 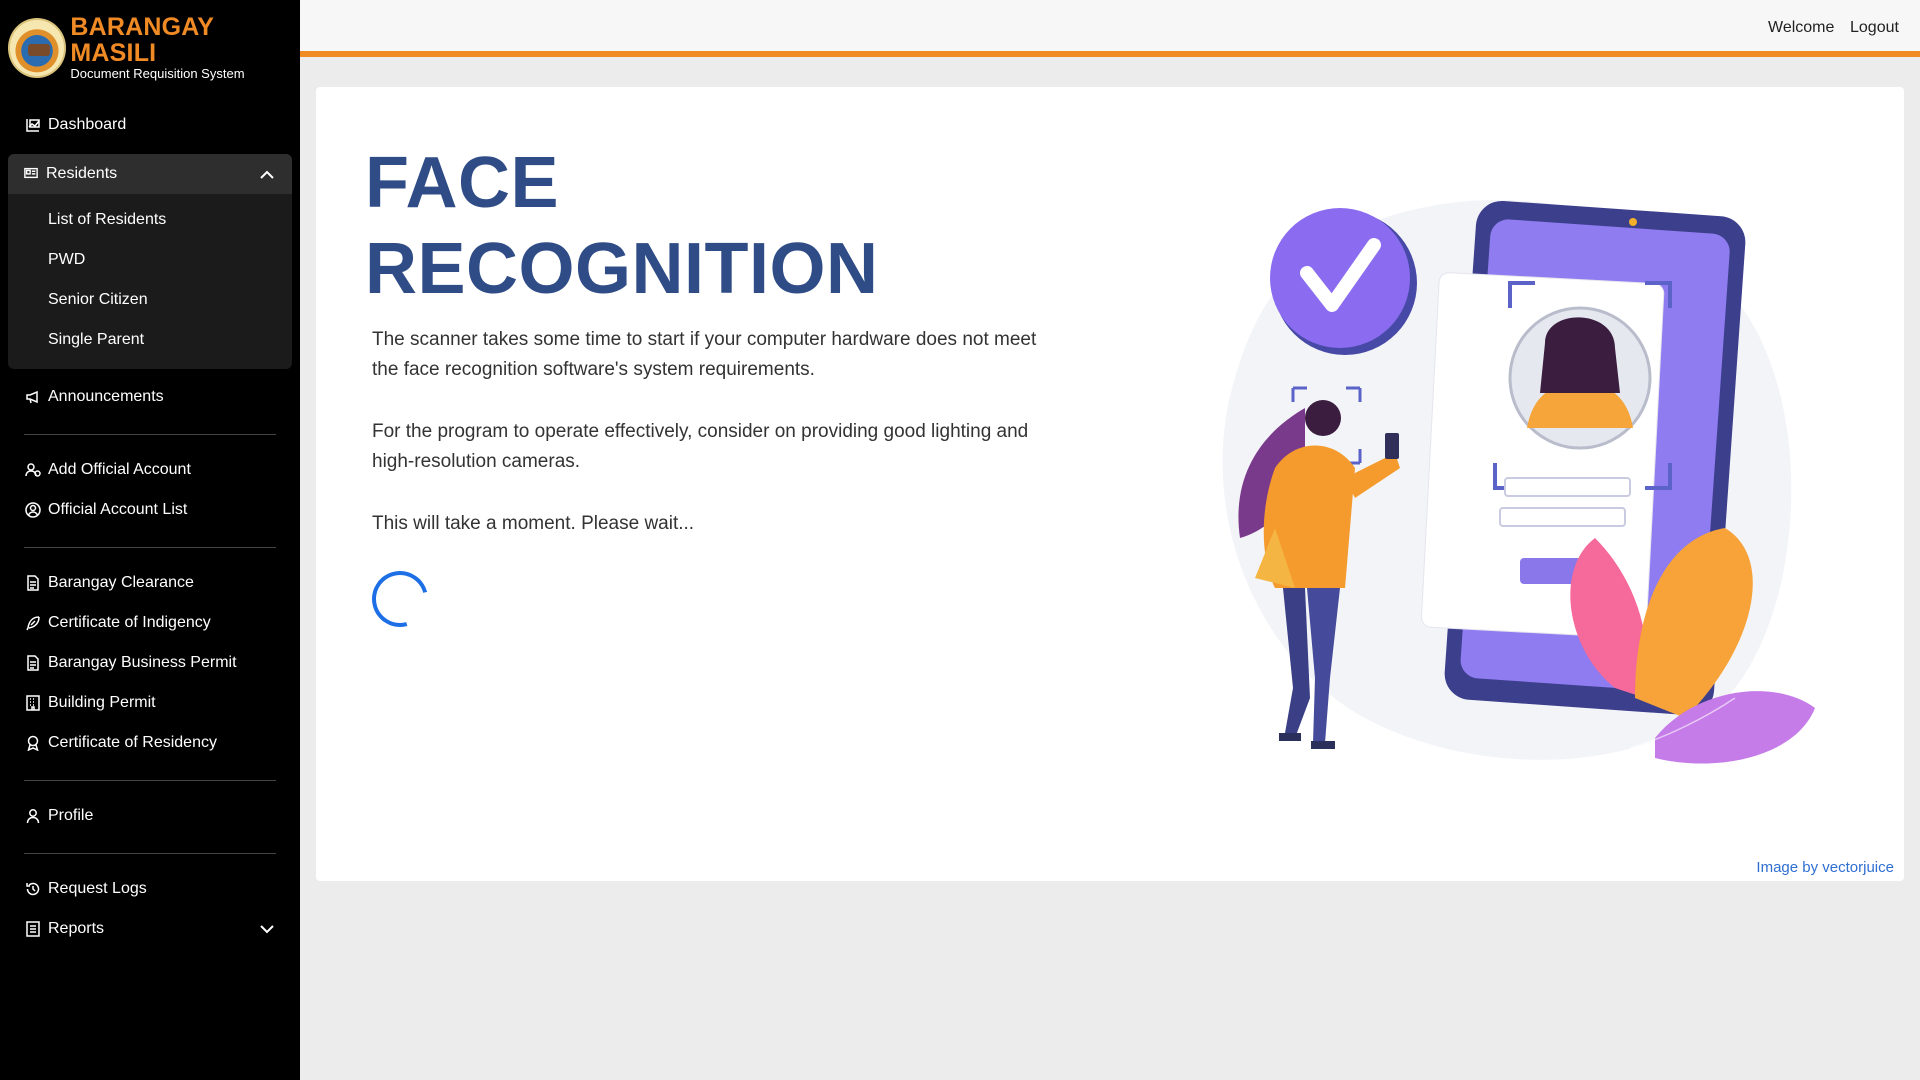 I want to click on sidebar-item-announcements: Announcements, so click(x=94, y=397).